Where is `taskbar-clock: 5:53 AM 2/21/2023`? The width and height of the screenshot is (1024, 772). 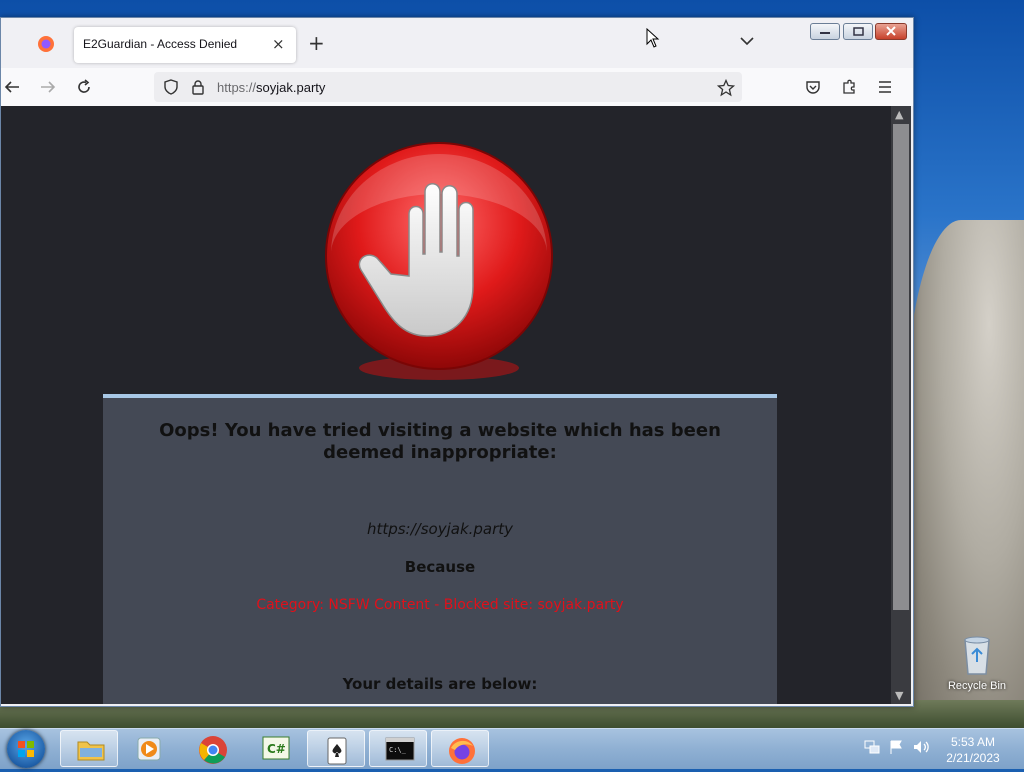
taskbar-clock: 5:53 AM 2/21/2023 is located at coordinates (973, 750).